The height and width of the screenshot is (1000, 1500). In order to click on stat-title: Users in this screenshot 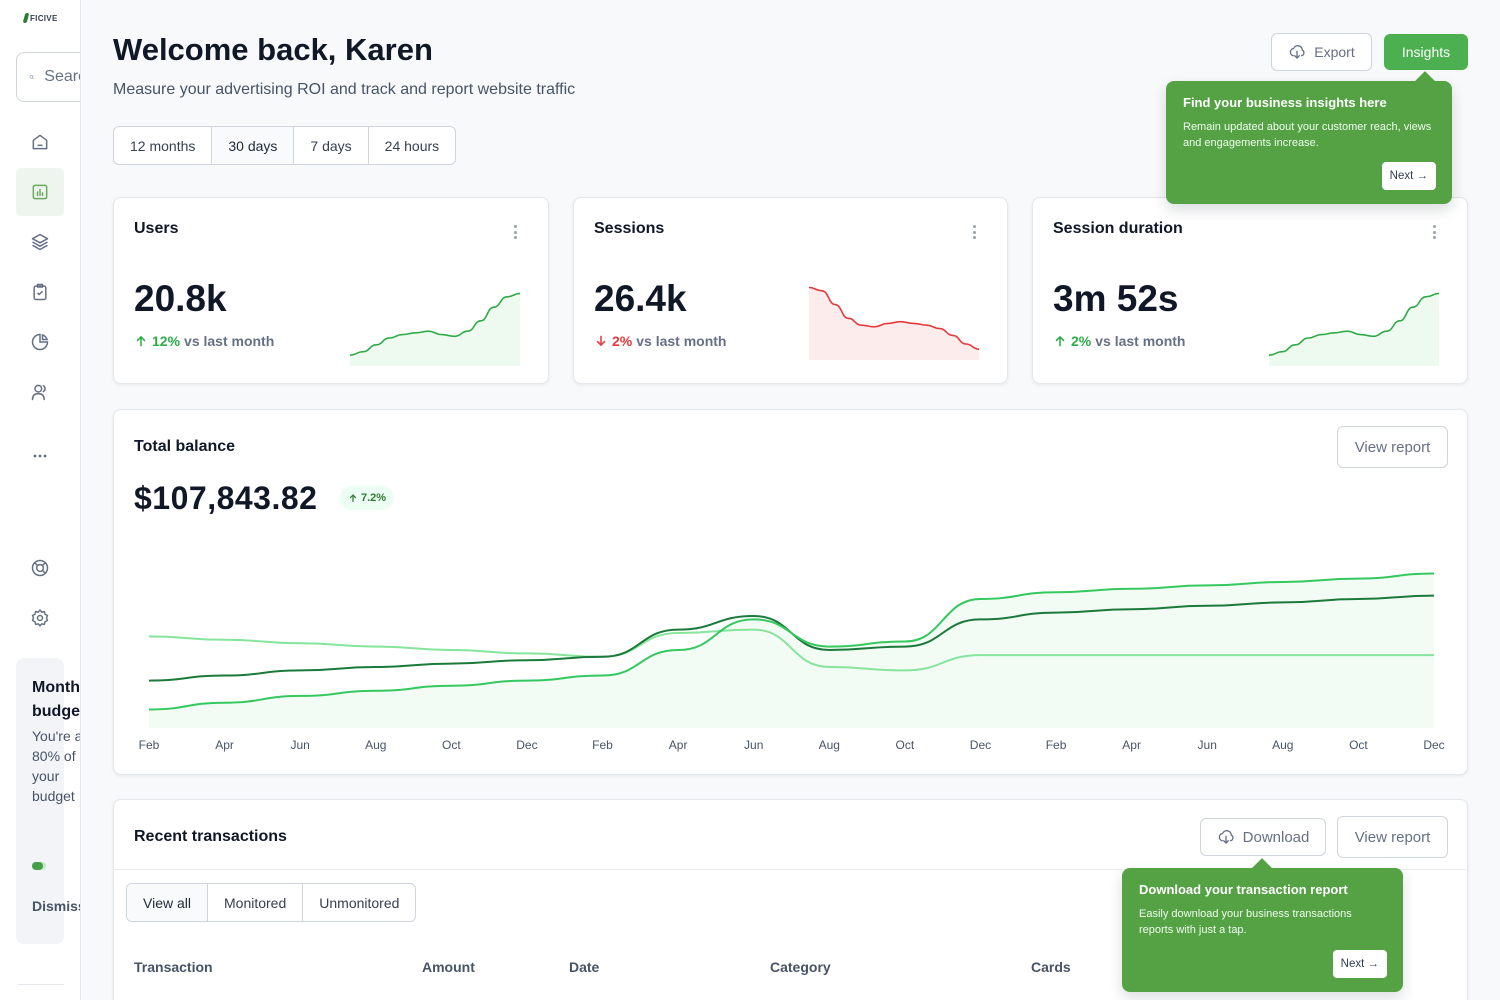, I will do `click(156, 228)`.